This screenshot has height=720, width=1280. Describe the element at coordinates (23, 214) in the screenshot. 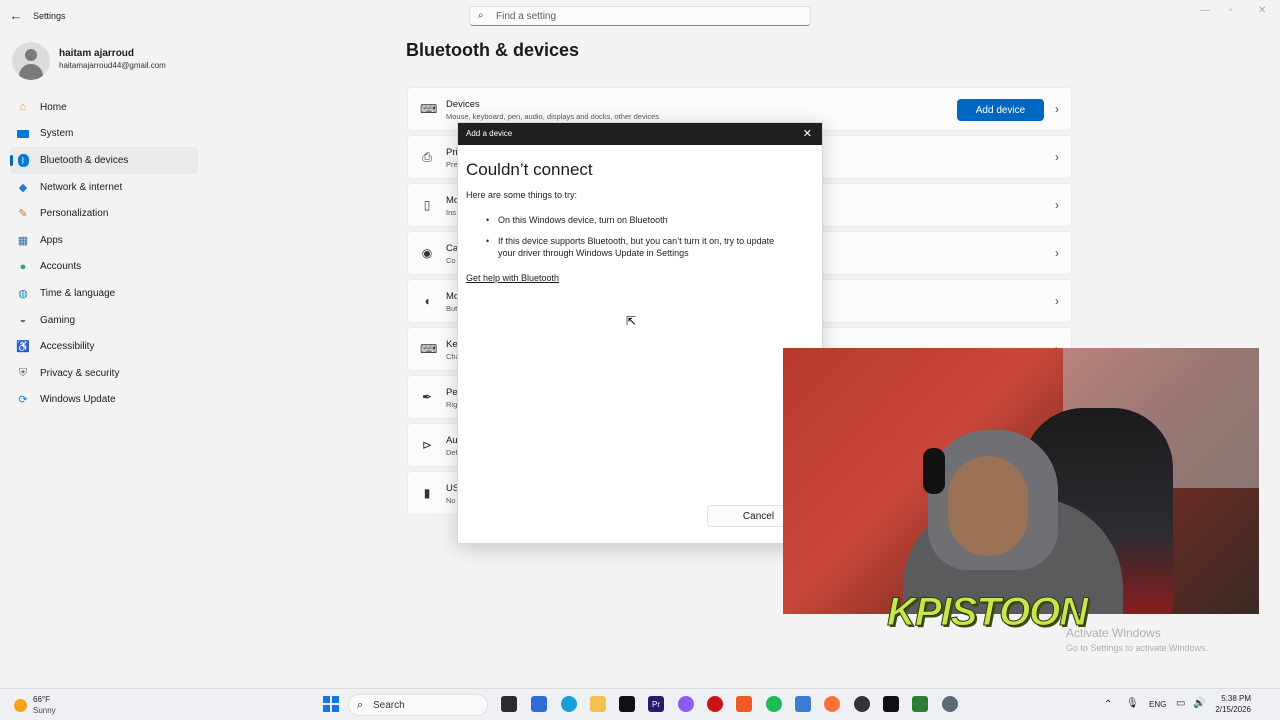

I see `brush-icon: ✎` at that location.